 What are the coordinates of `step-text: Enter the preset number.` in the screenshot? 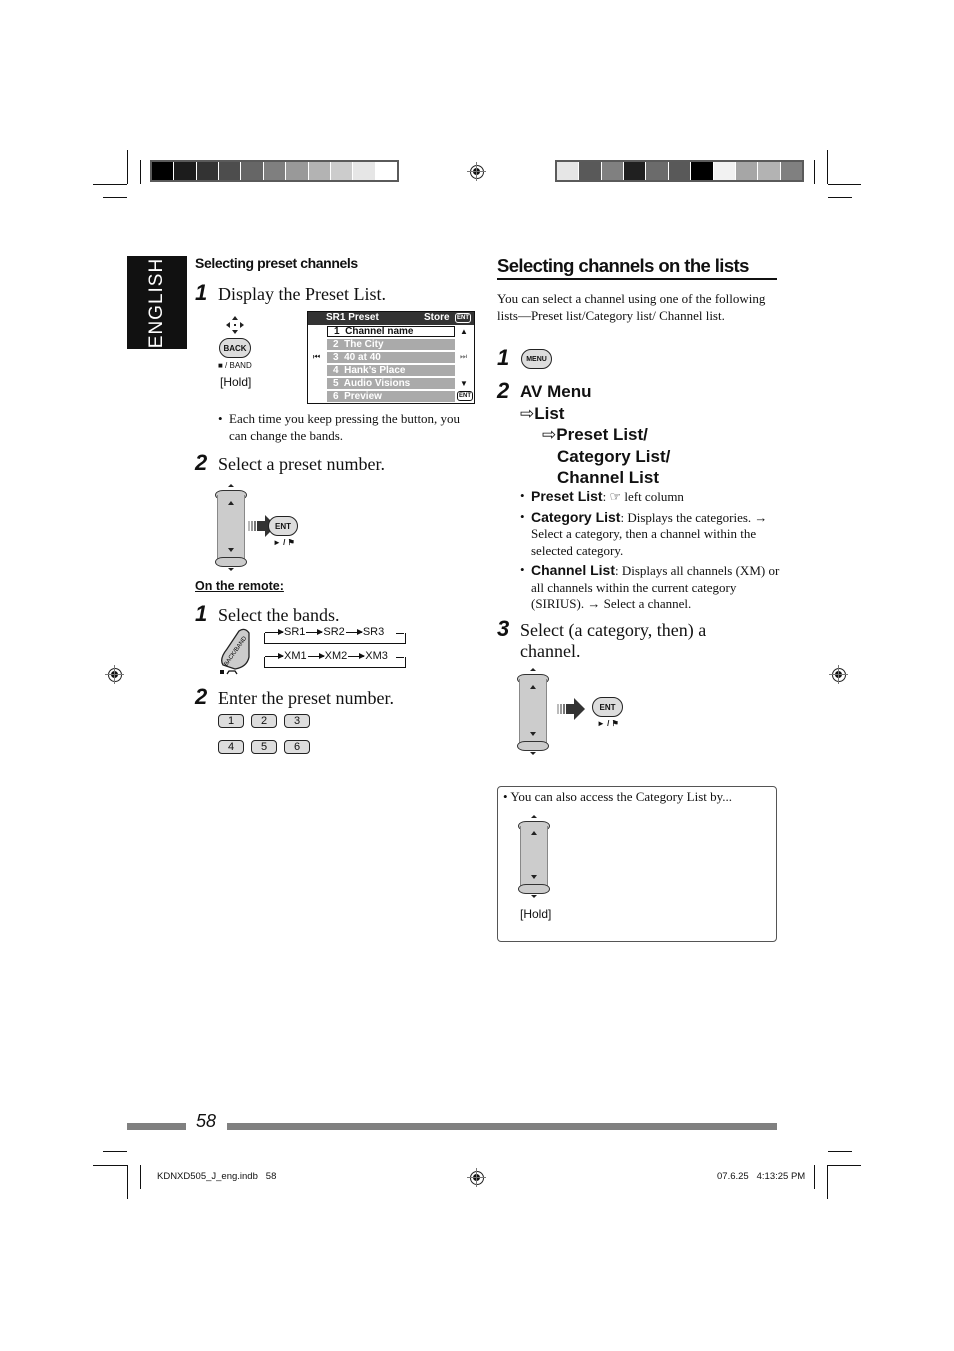 It's located at (306, 698).